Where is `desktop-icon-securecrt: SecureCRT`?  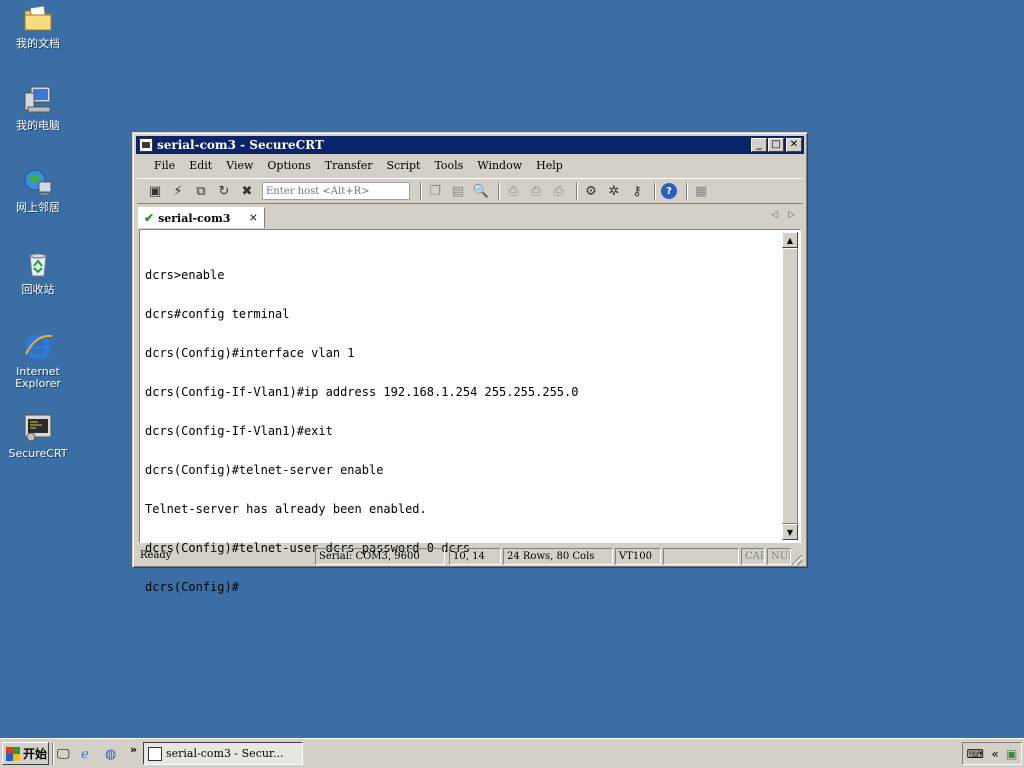
desktop-icon-securecrt: SecureCRT is located at coordinates (38, 436).